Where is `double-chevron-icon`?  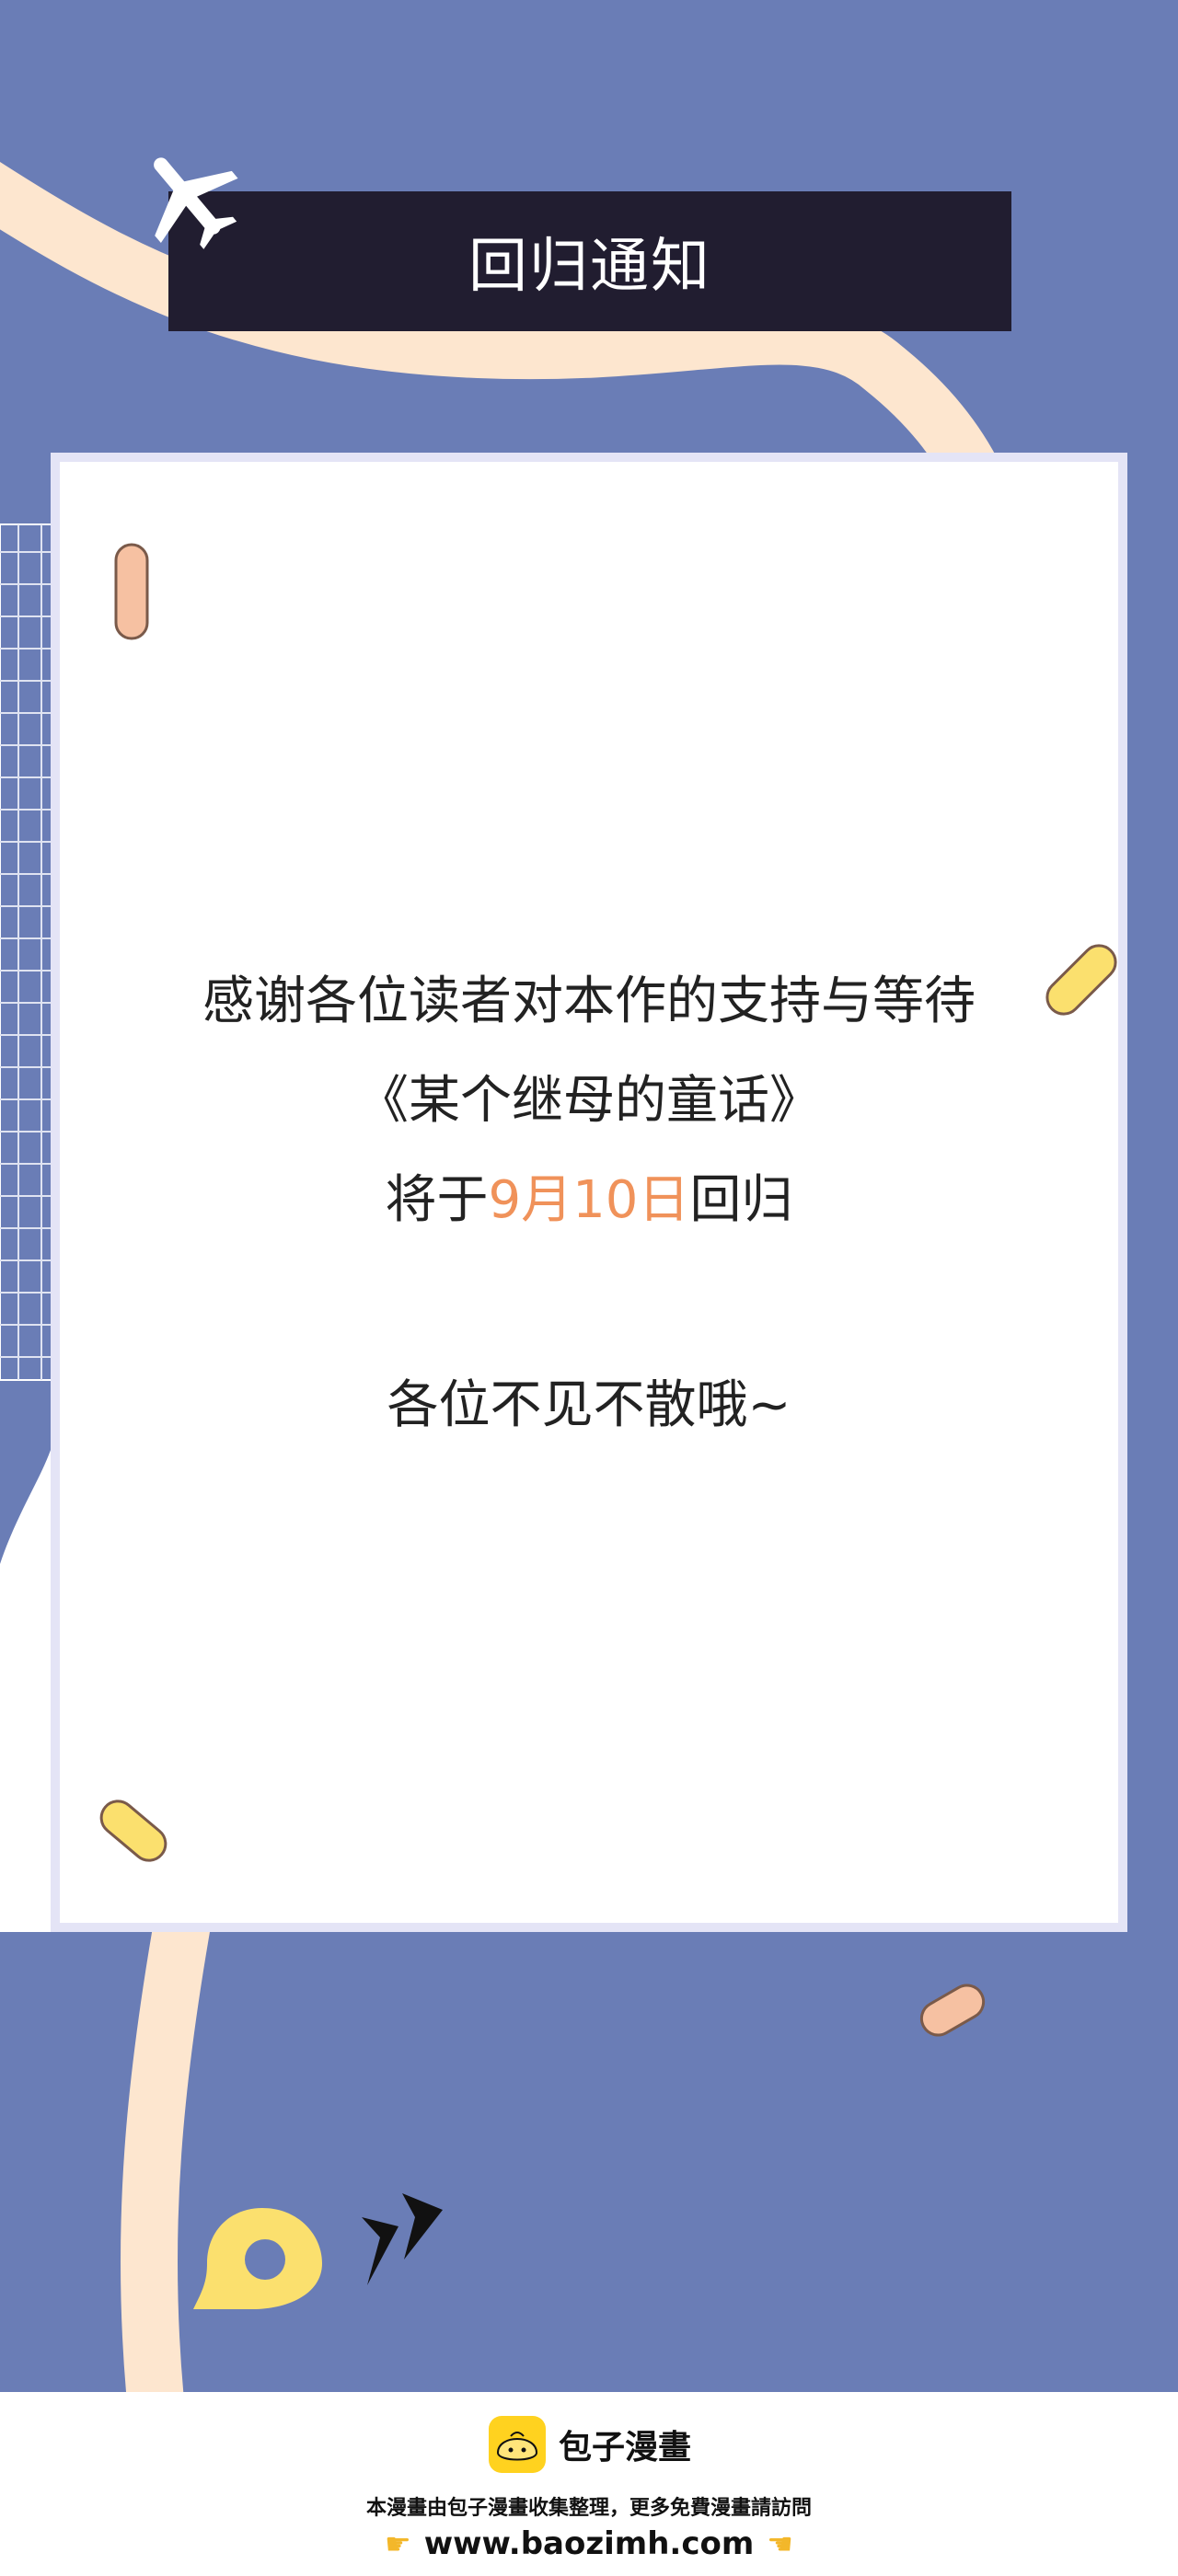
double-chevron-icon is located at coordinates (402, 2239).